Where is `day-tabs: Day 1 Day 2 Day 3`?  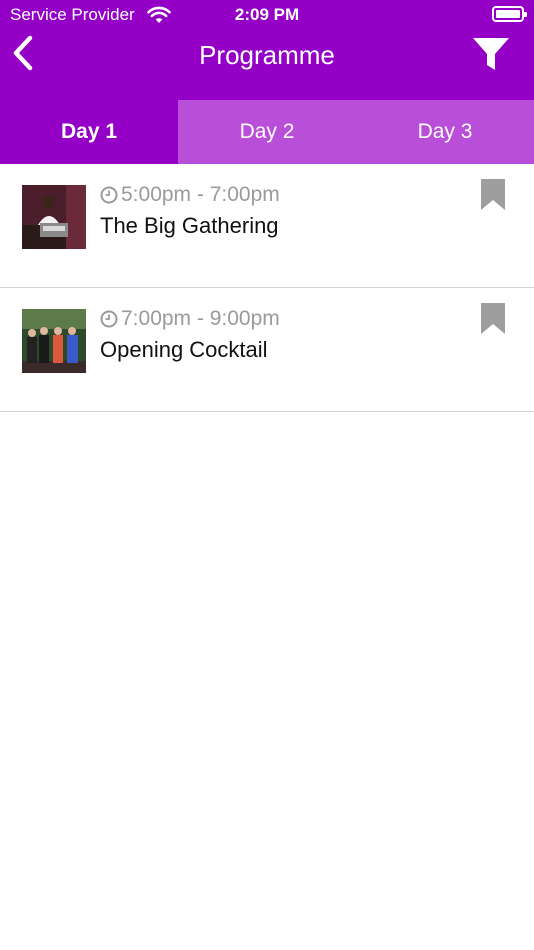 day-tabs: Day 1 Day 2 Day 3 is located at coordinates (267, 132).